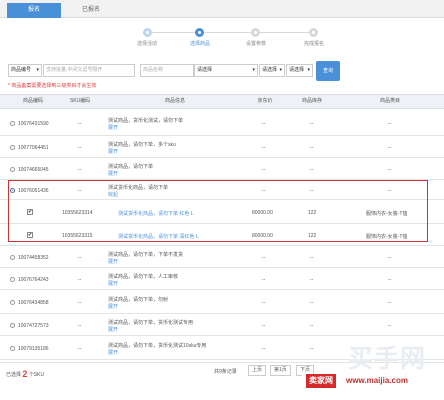 Image resolution: width=444 pixels, height=400 pixels. What do you see at coordinates (218, 211) in the screenshot?
I see `selected-group-outline` at bounding box center [218, 211].